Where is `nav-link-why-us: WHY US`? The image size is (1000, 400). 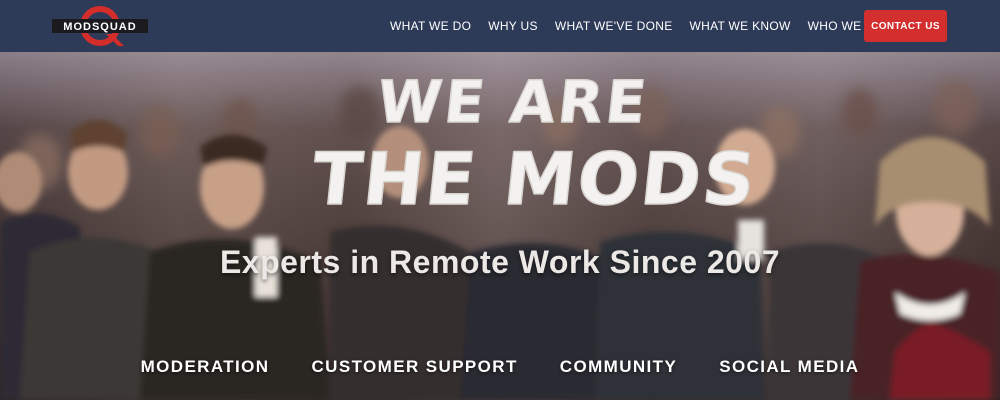 nav-link-why-us: WHY US is located at coordinates (513, 26).